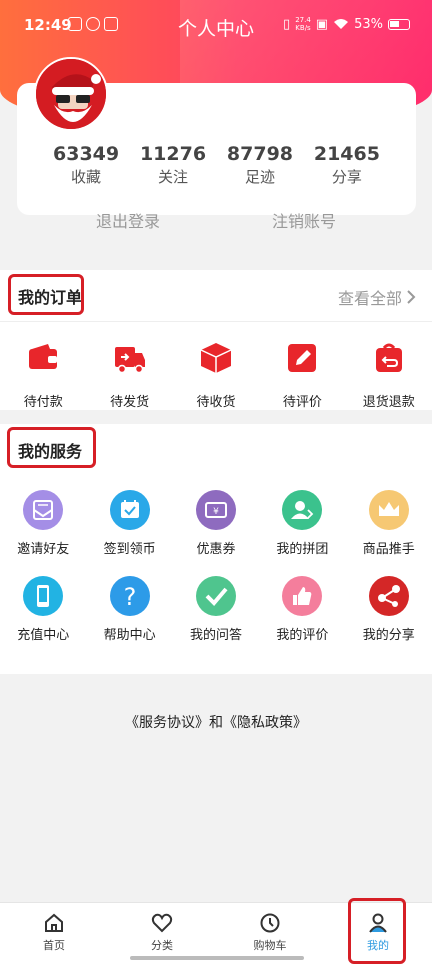 The image size is (432, 964). Describe the element at coordinates (389, 375) in the screenshot. I see `order-returns: 退货退款` at that location.